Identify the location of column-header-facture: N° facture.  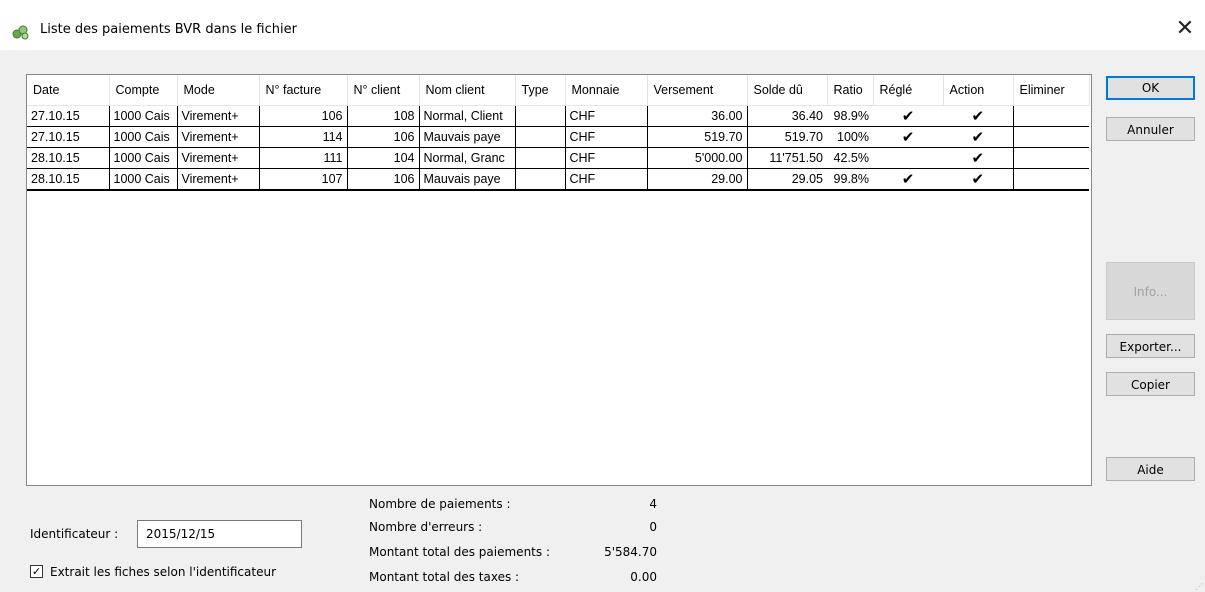
(303, 90).